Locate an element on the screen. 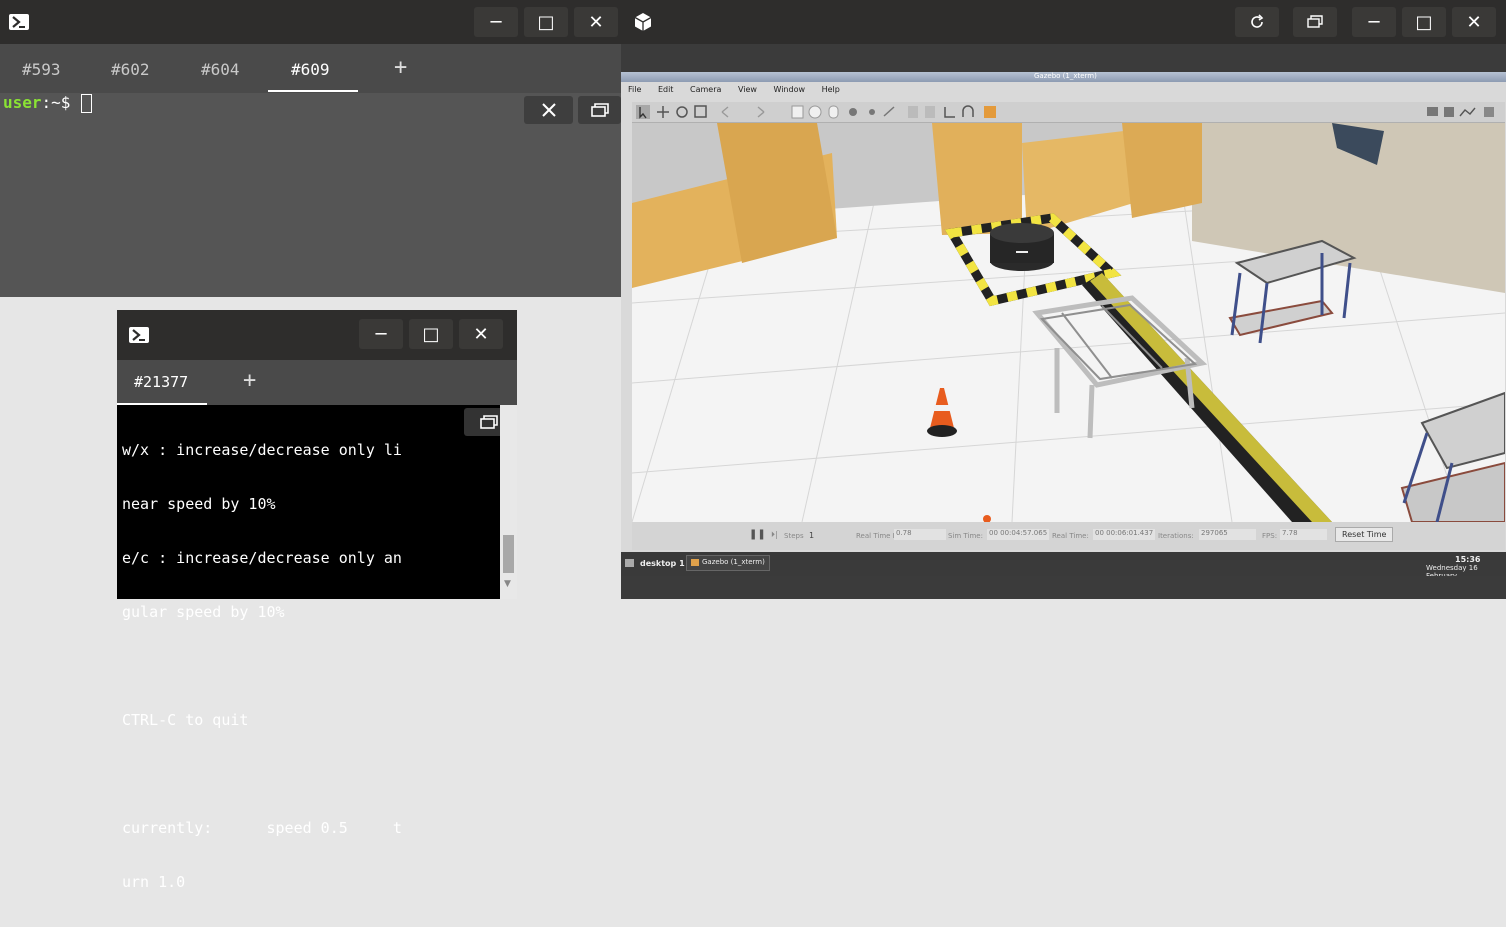  sim-time-label: Sim Time: is located at coordinates (965, 536).